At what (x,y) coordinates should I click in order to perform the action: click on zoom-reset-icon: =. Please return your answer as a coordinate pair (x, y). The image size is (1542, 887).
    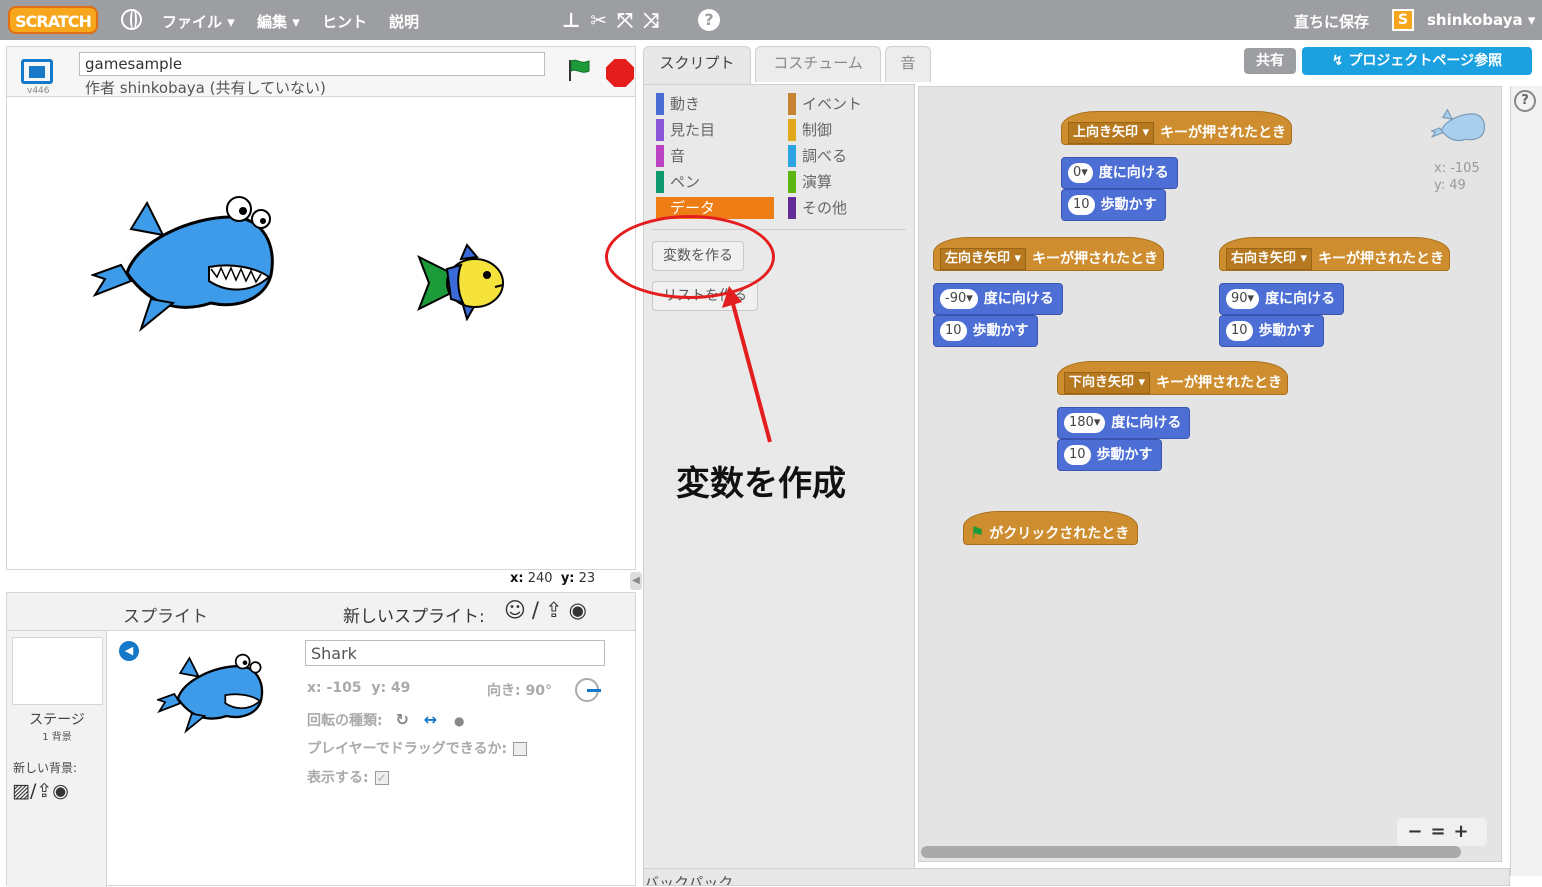
    Looking at the image, I should click on (1441, 831).